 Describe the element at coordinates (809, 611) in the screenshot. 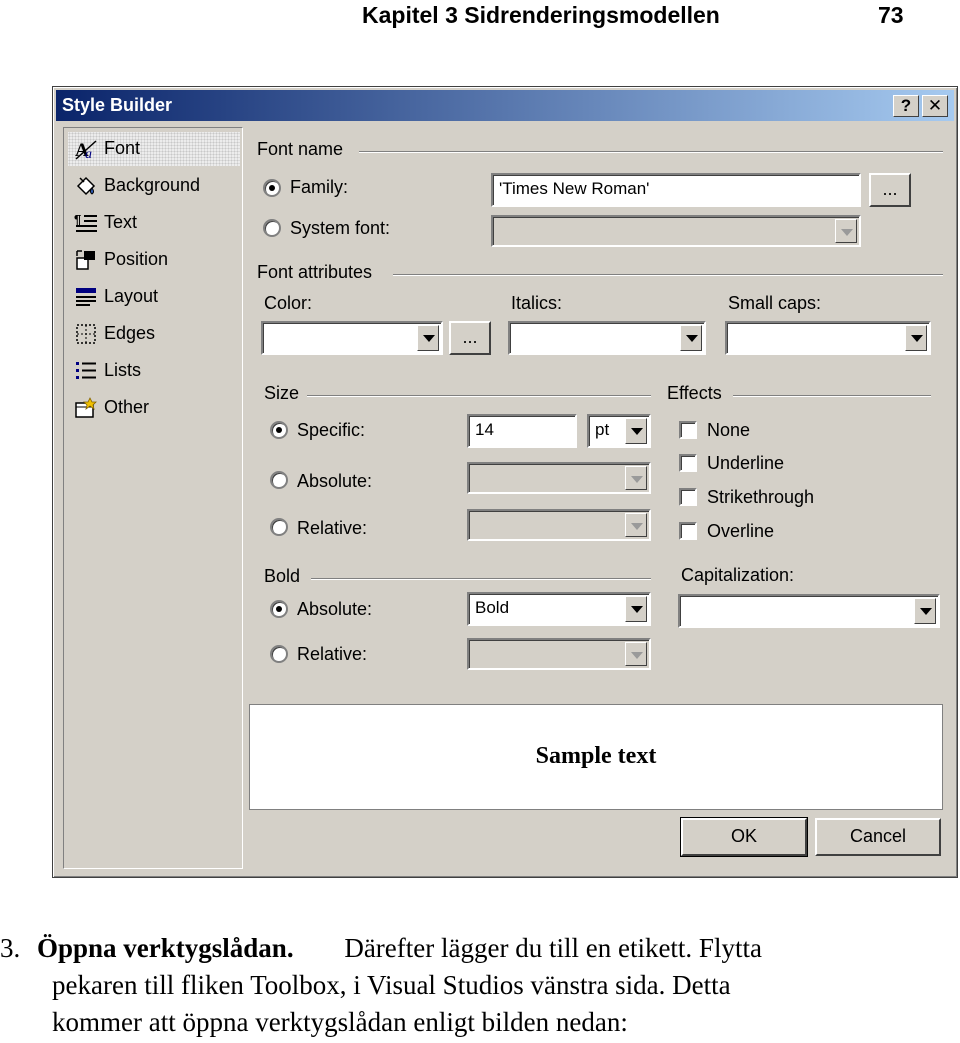

I see `capitalization-dropdown` at that location.